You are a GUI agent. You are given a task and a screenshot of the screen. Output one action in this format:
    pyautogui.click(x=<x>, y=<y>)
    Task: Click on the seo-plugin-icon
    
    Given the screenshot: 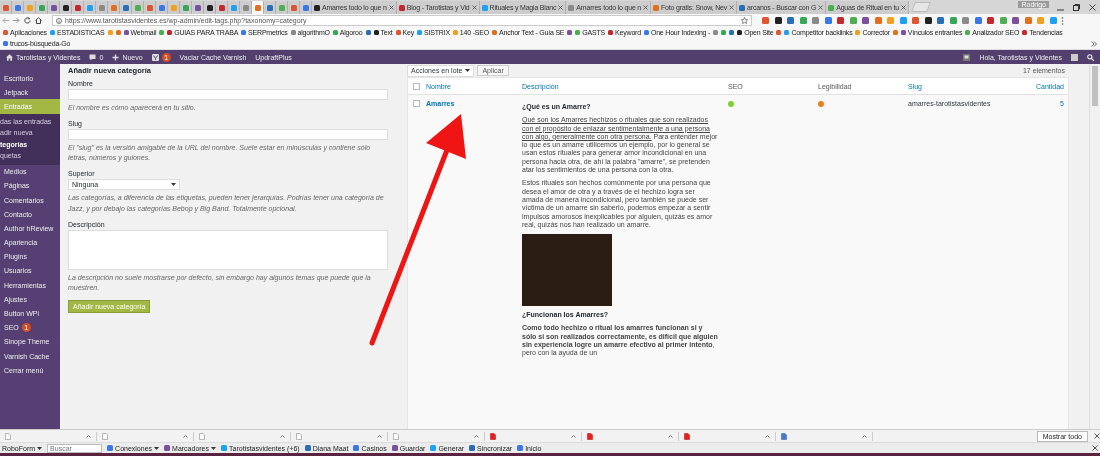 What is the action you would take?
    pyautogui.click(x=155, y=57)
    